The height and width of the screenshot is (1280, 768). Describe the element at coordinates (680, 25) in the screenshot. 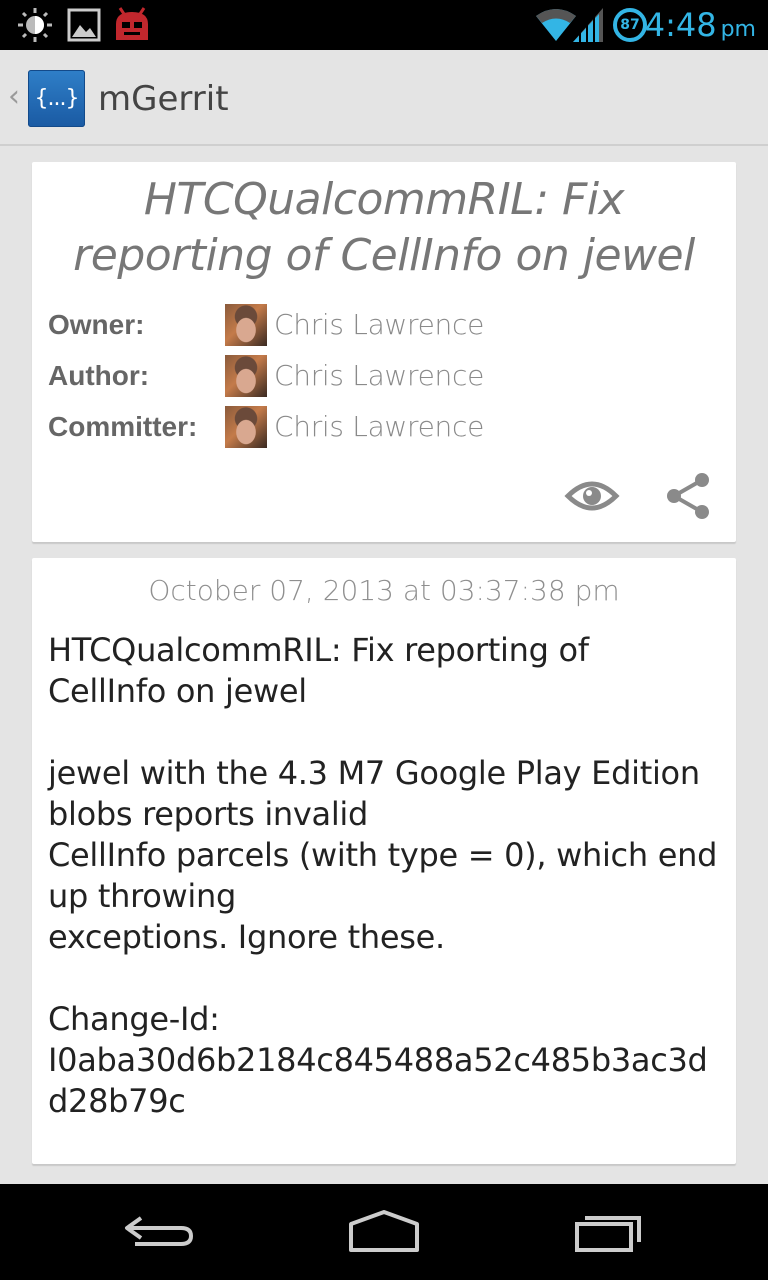

I see `clock-time: 4:48` at that location.